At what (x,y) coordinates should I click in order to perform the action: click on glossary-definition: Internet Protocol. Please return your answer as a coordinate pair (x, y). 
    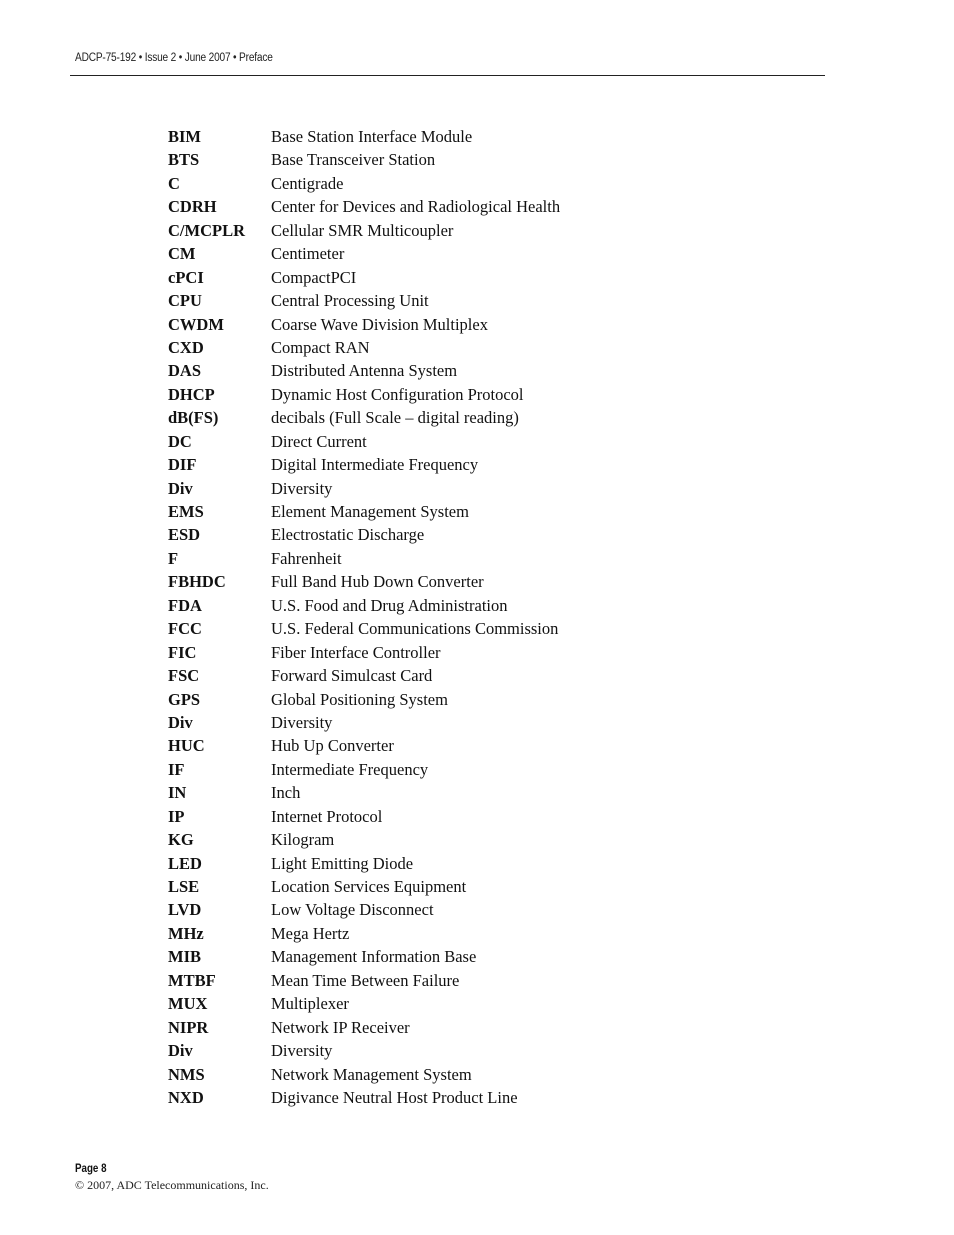
    Looking at the image, I should click on (327, 816).